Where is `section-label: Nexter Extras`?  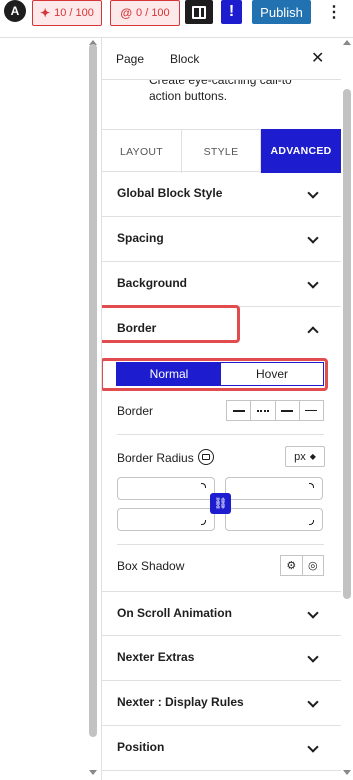
section-label: Nexter Extras is located at coordinates (156, 657).